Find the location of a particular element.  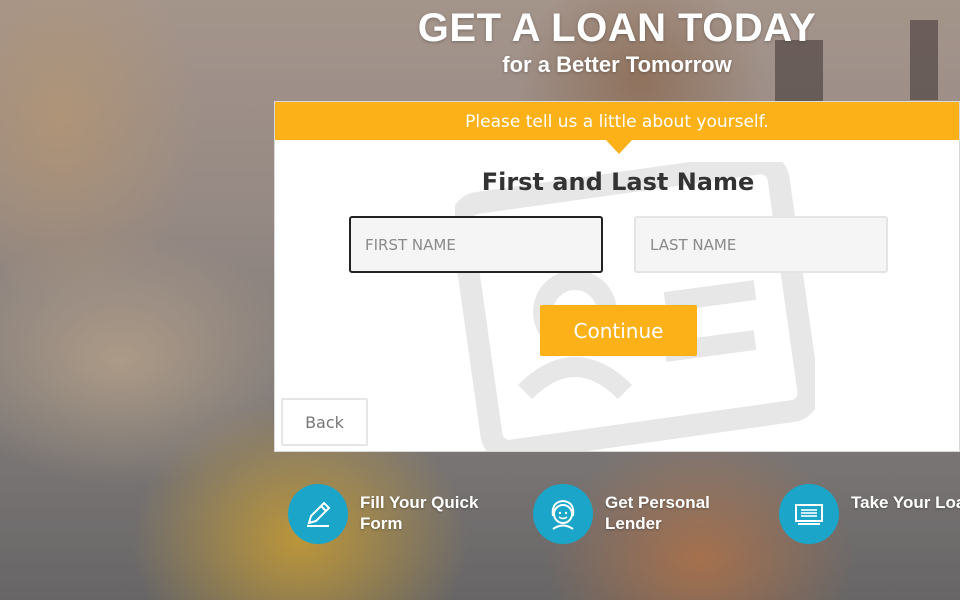

person-icon is located at coordinates (563, 514).